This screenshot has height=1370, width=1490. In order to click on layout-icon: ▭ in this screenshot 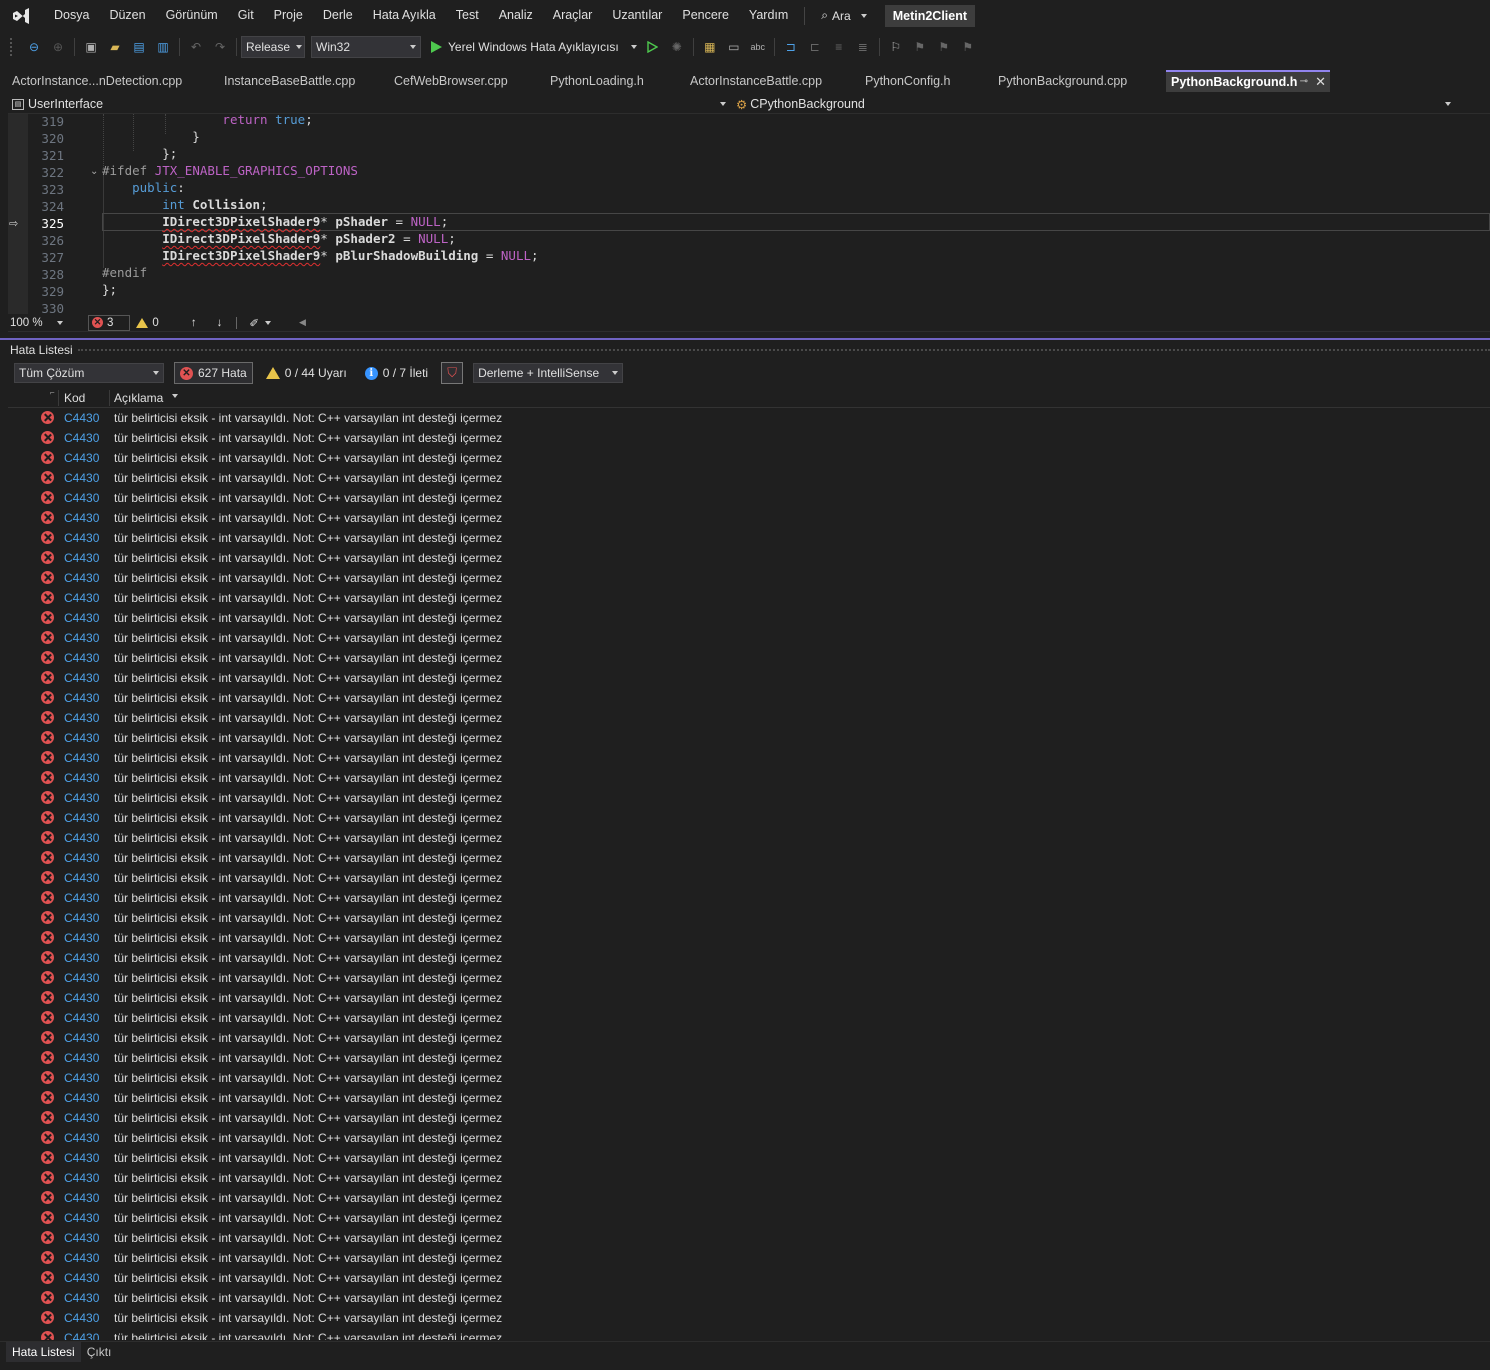, I will do `click(734, 47)`.